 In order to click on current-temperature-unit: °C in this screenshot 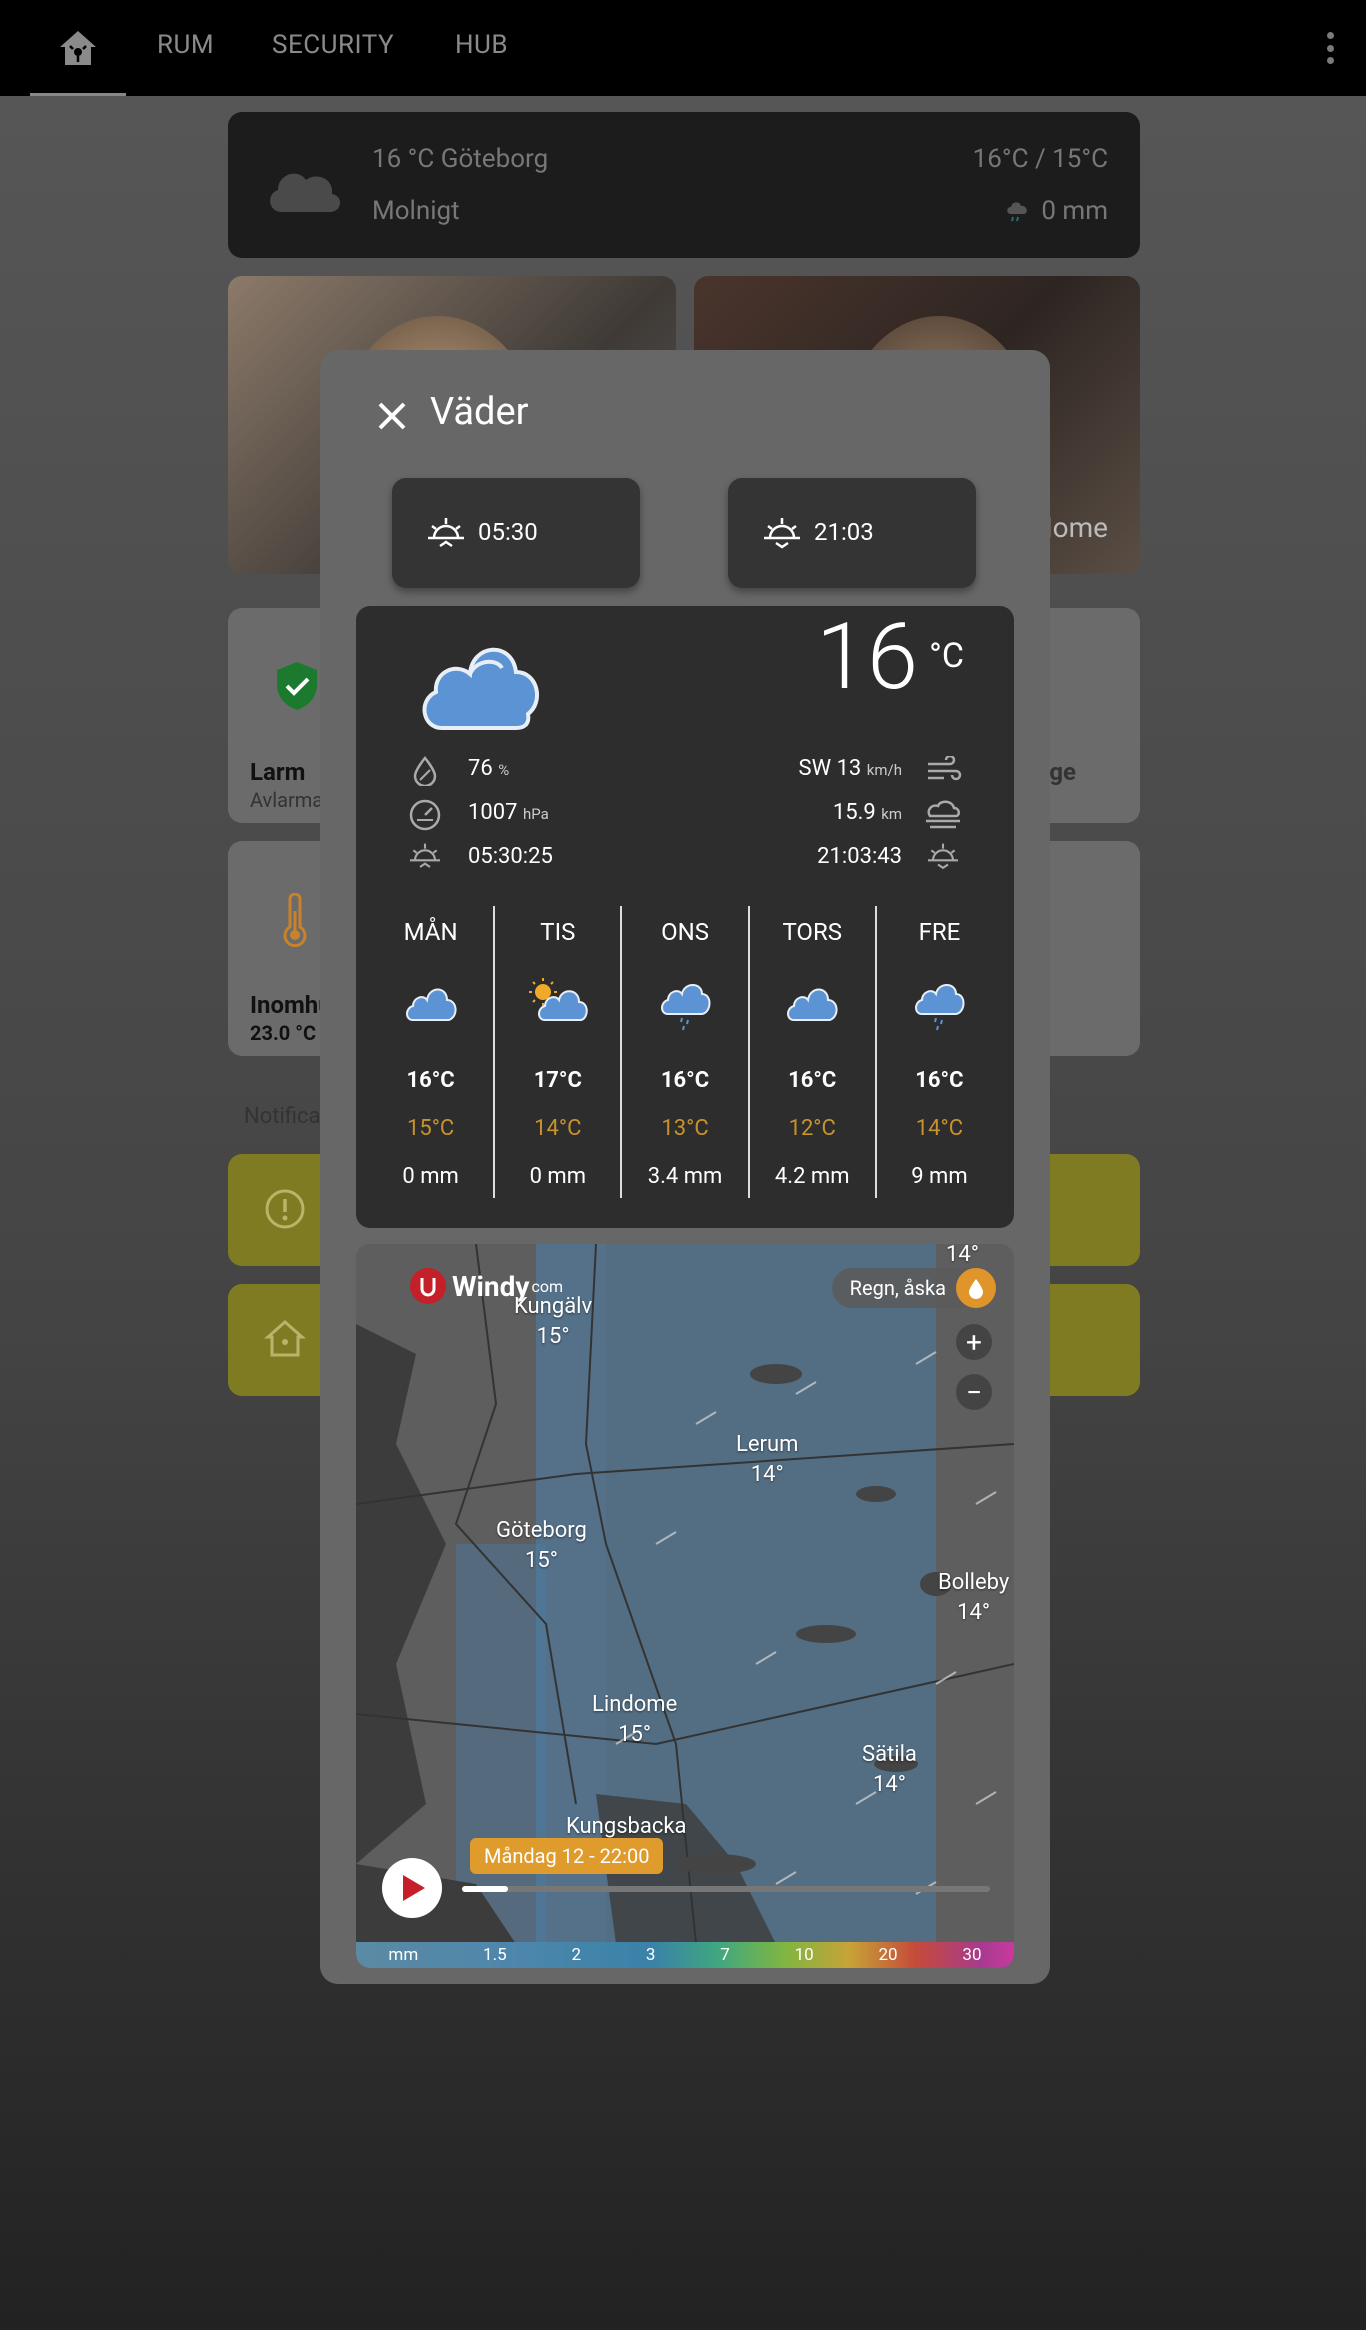, I will do `click(946, 656)`.